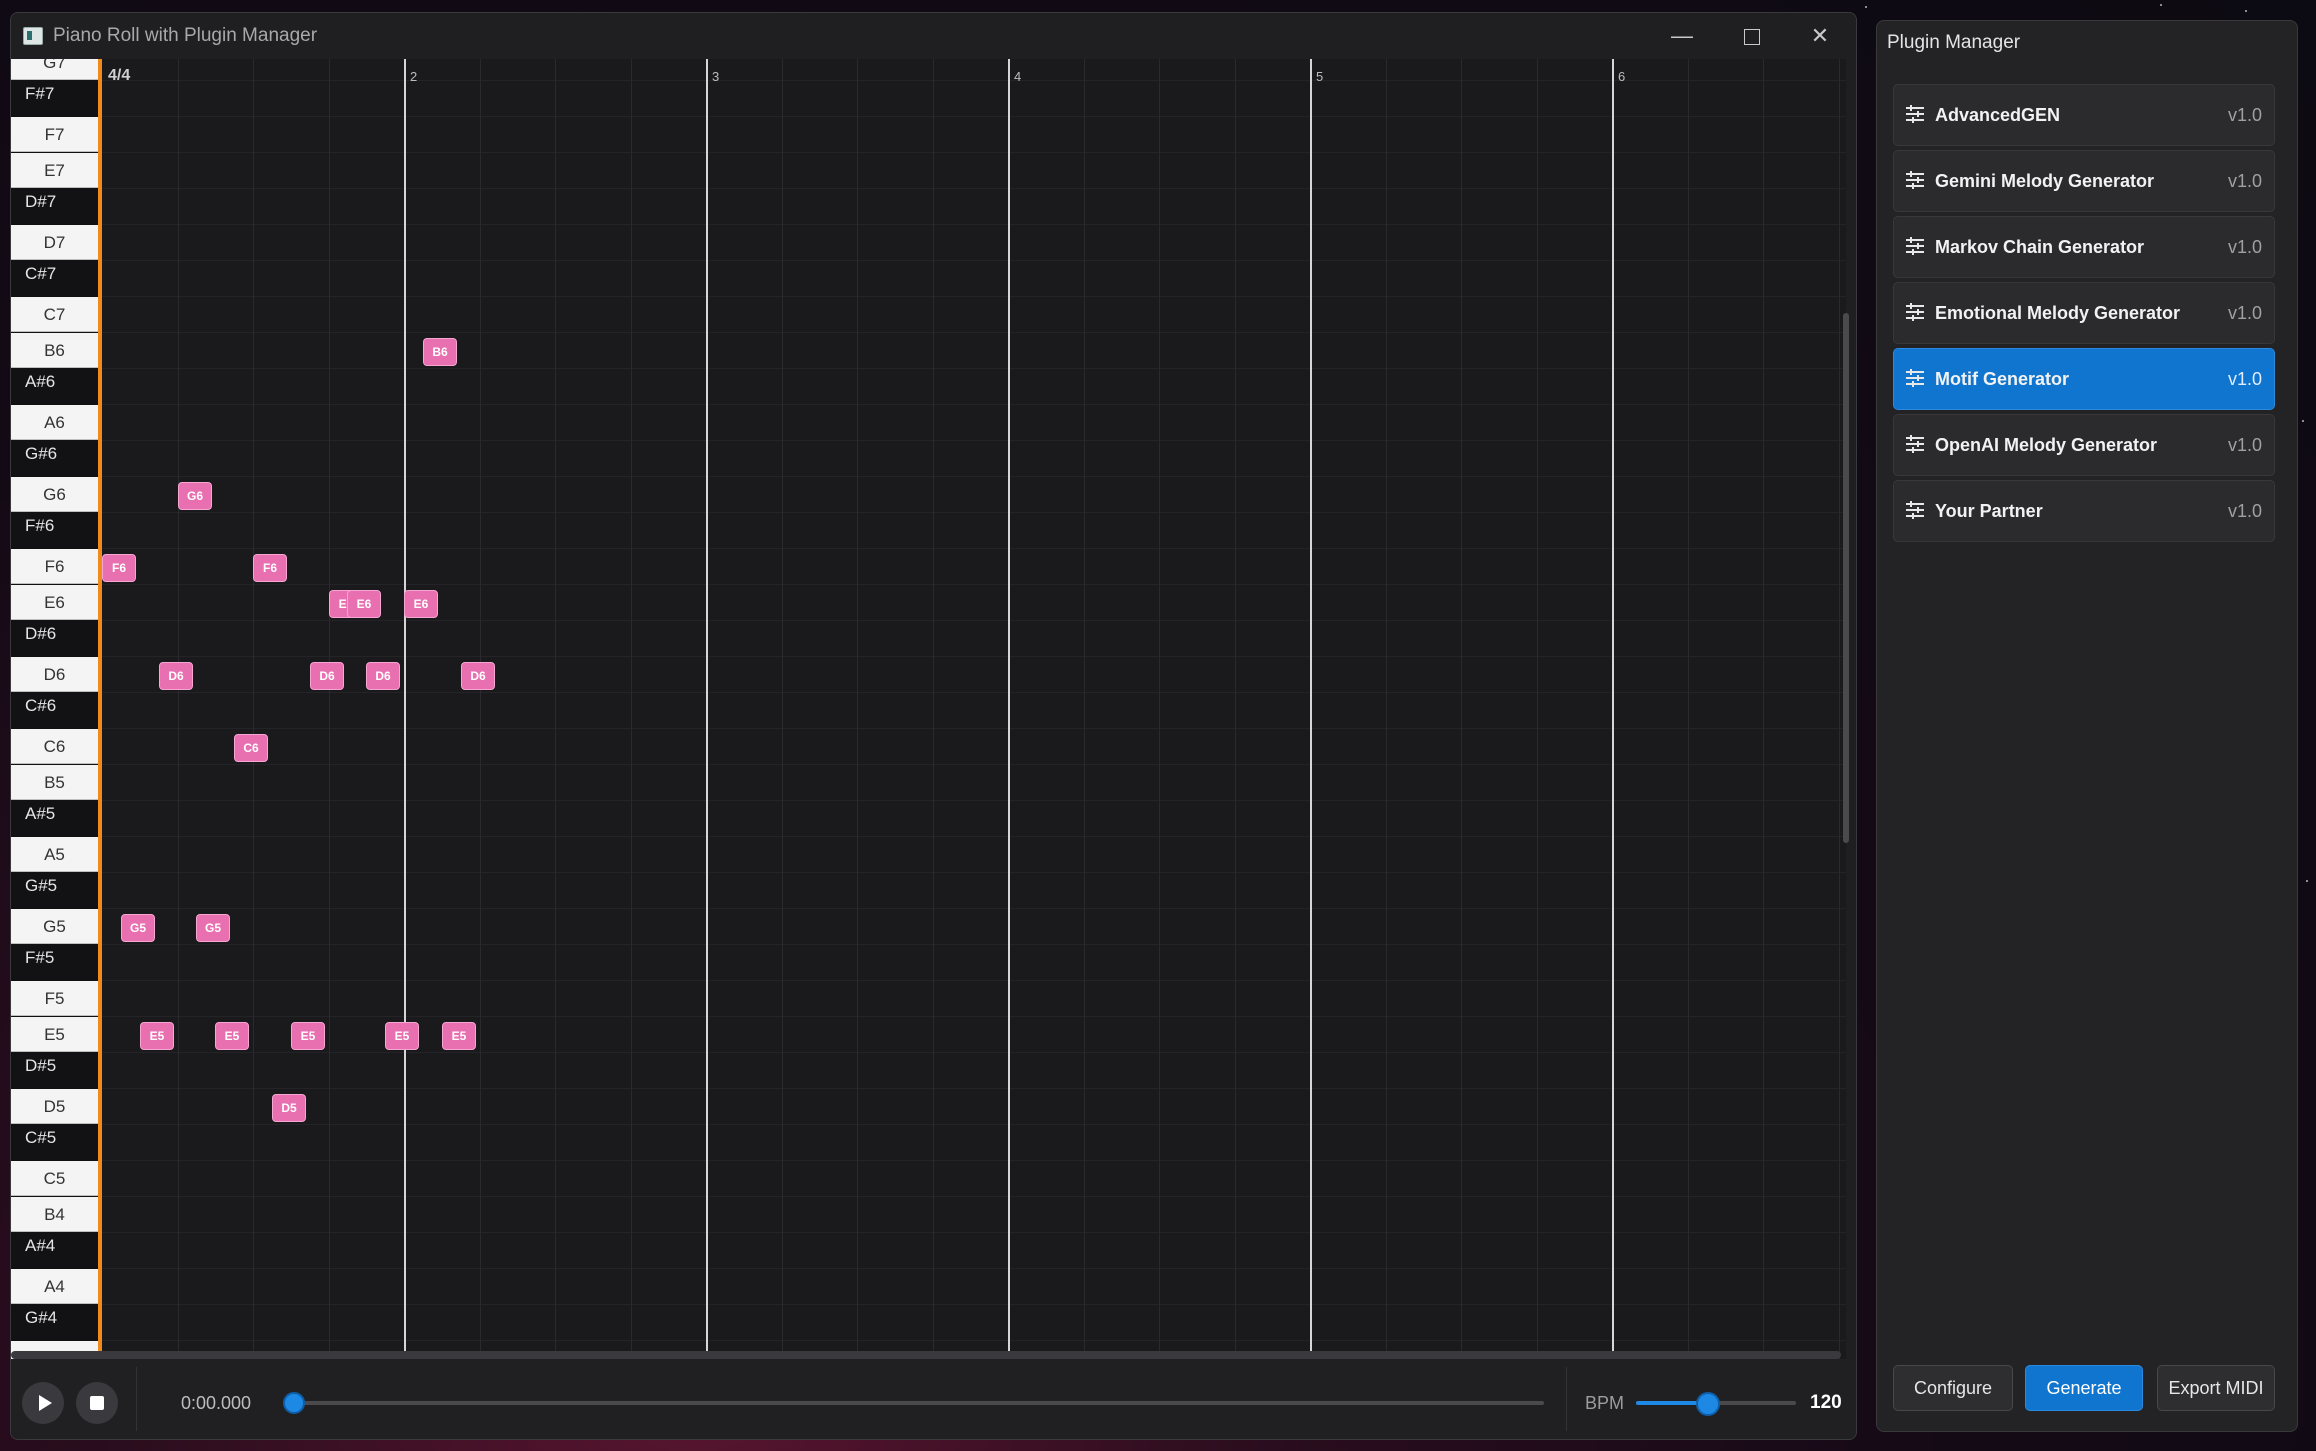 The height and width of the screenshot is (1451, 2316). I want to click on white-key: A5, so click(54, 854).